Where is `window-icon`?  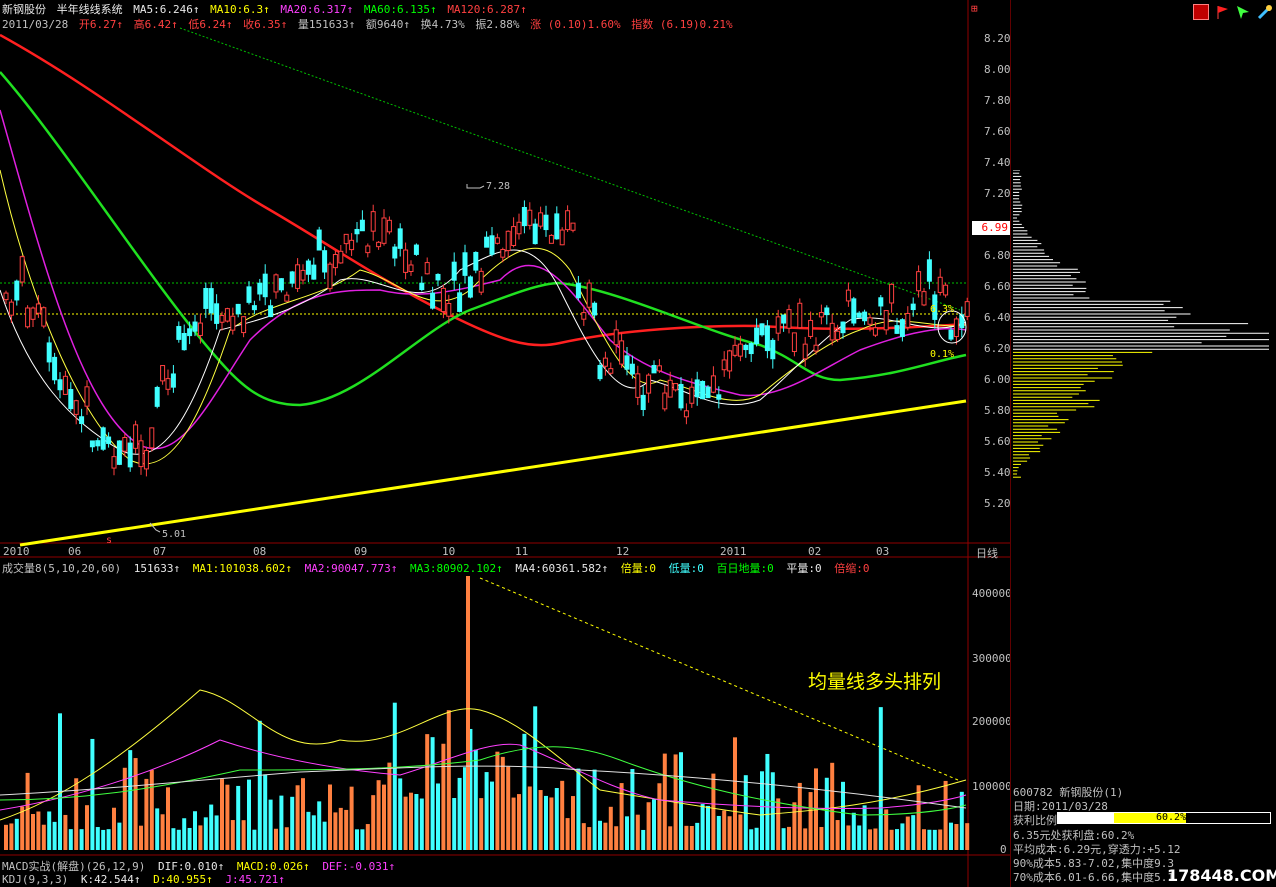 window-icon is located at coordinates (1201, 12).